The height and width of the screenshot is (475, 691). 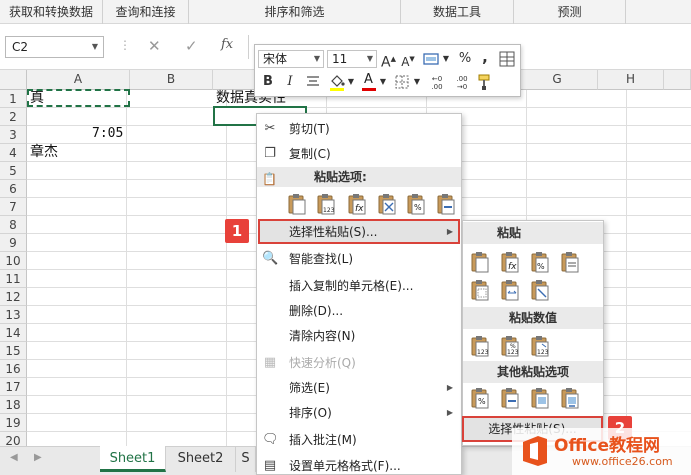 I want to click on sub-linked-picture-icon, so click(x=570, y=398).